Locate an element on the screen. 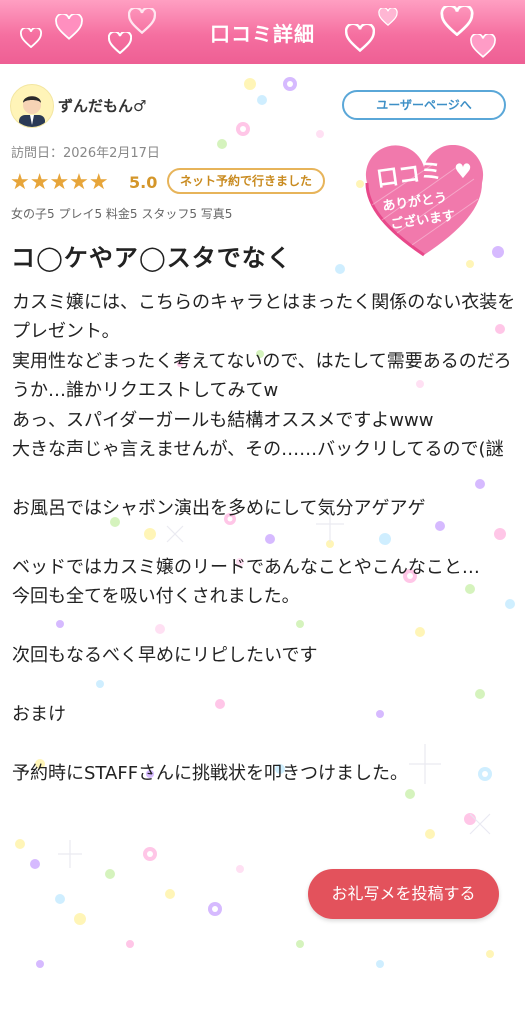  net-reservation-badge: ネット予約で行きました is located at coordinates (246, 181).